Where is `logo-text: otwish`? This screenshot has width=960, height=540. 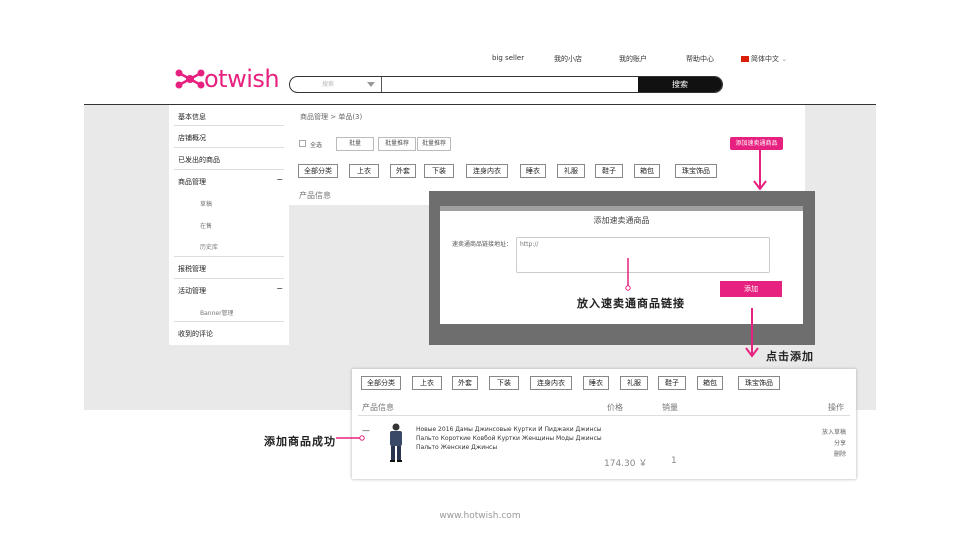 logo-text: otwish is located at coordinates (242, 79).